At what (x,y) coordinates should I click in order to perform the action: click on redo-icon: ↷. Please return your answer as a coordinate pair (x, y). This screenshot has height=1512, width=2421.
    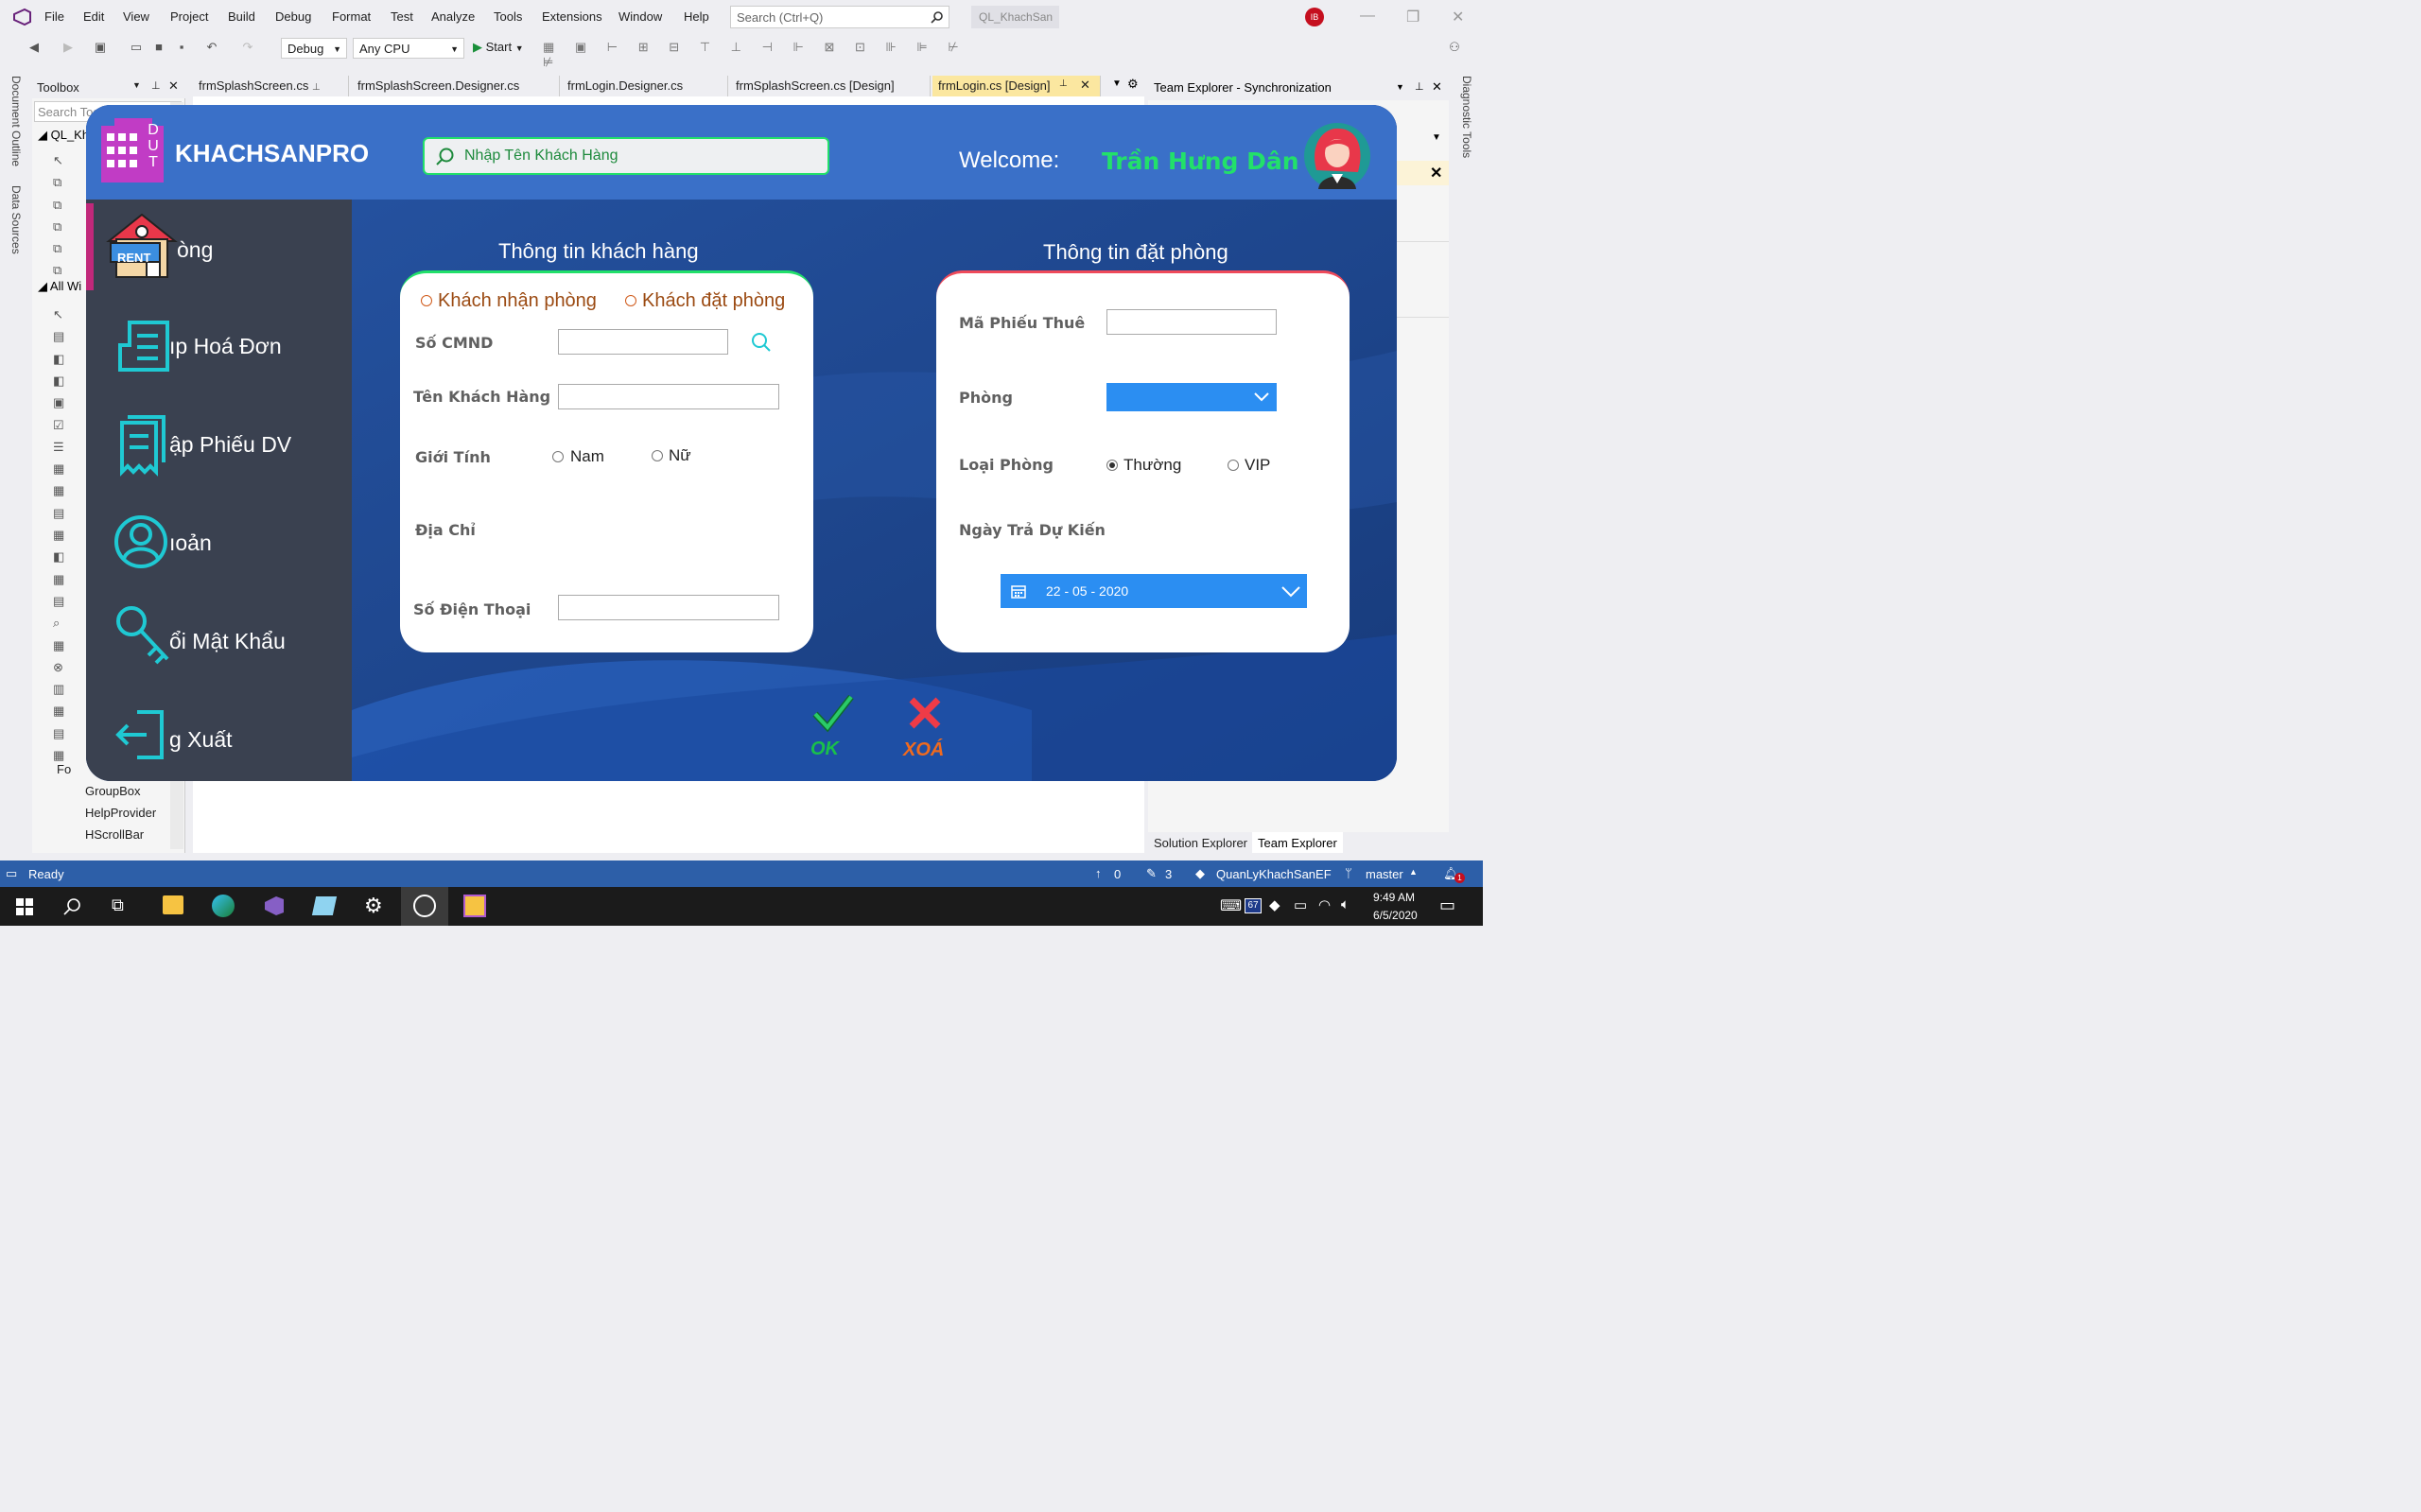
    Looking at the image, I should click on (247, 48).